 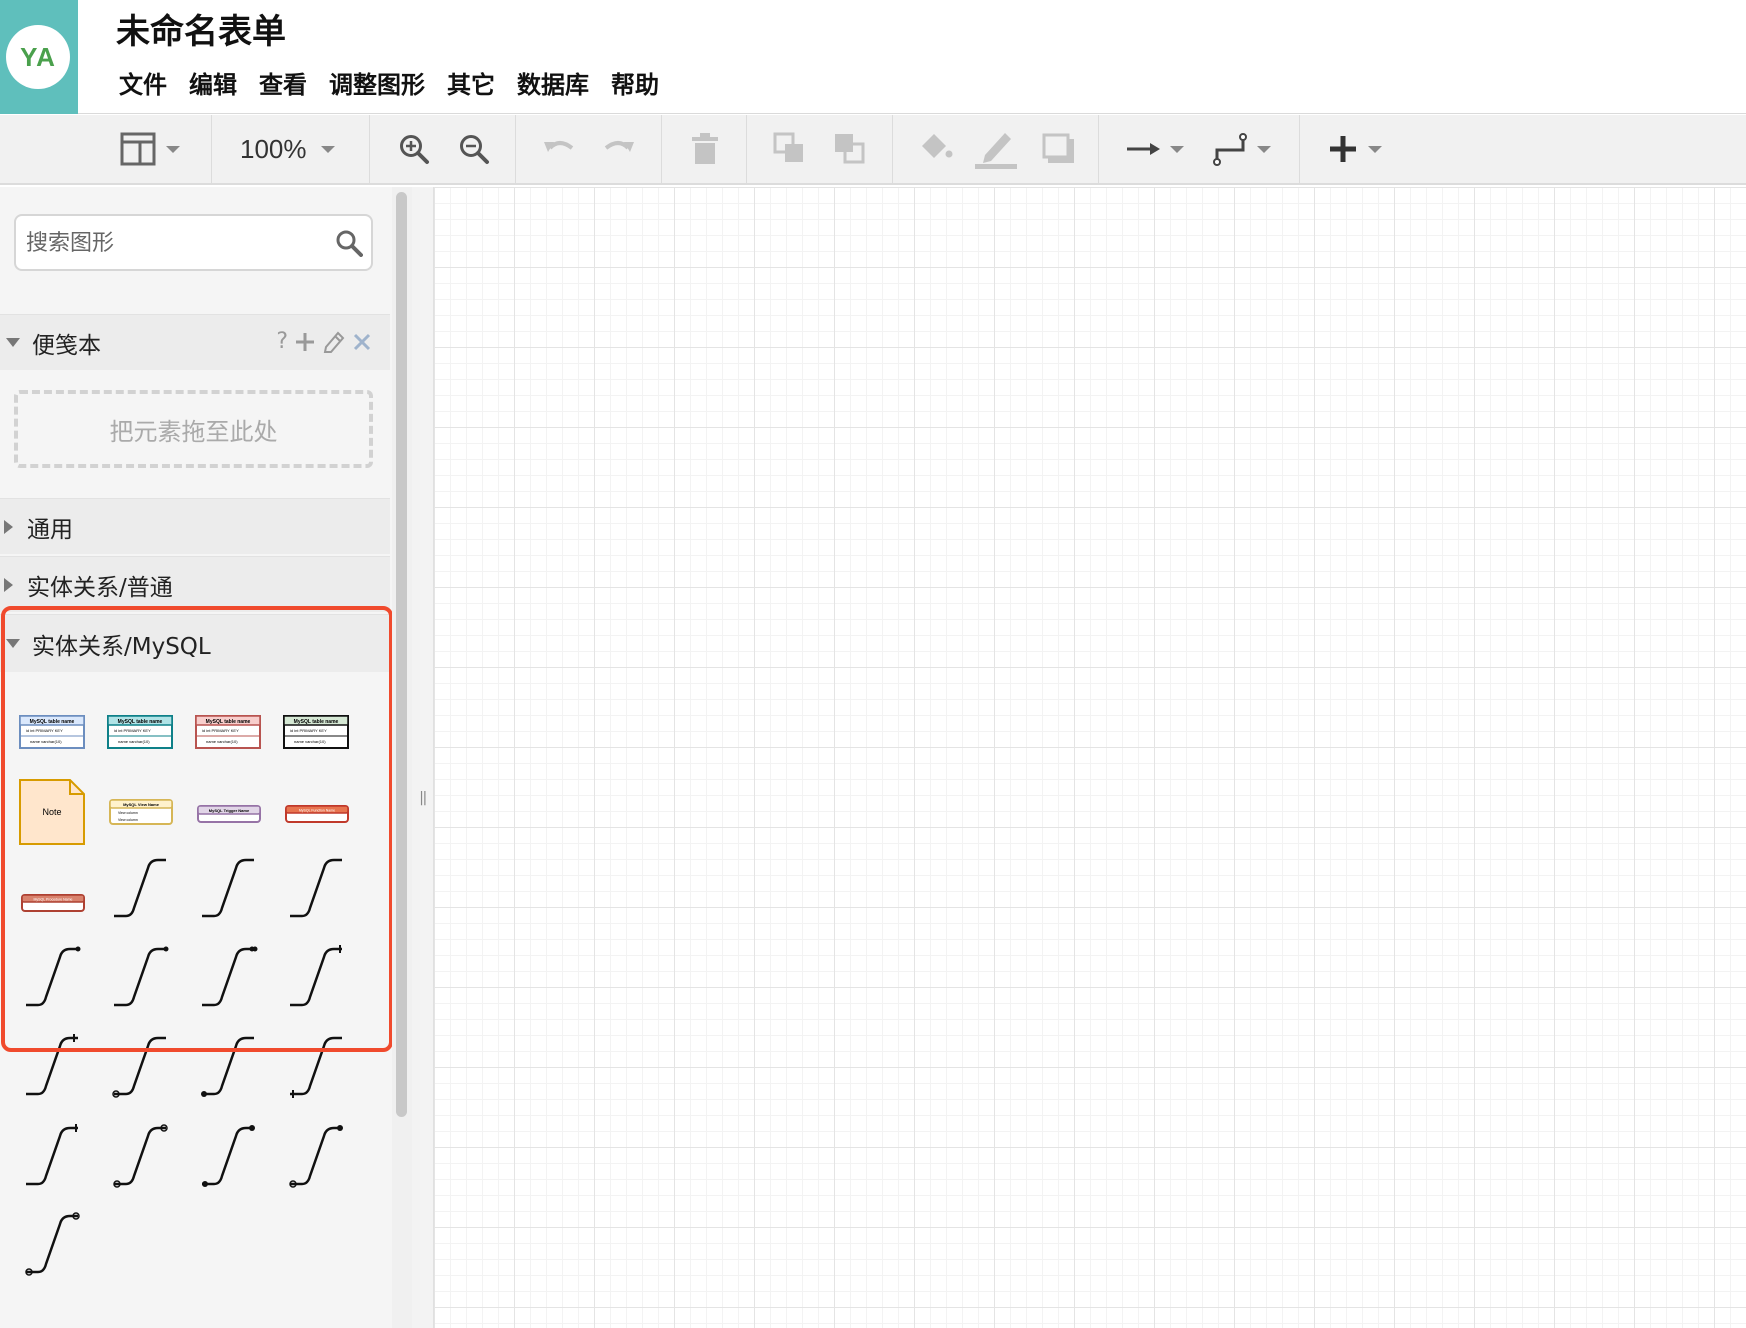 I want to click on undo-button, so click(x=559, y=149).